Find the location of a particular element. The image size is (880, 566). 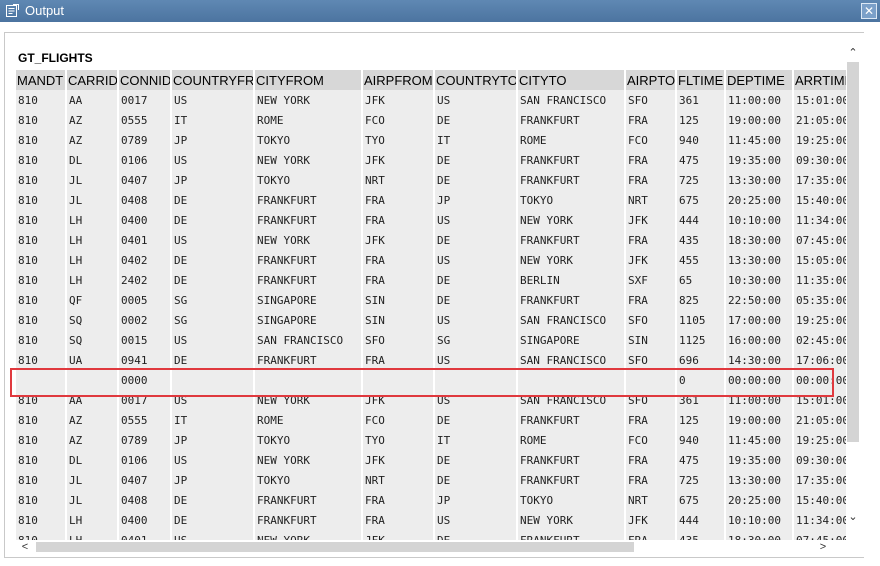

cell-cityto: BERLIN is located at coordinates (571, 280).